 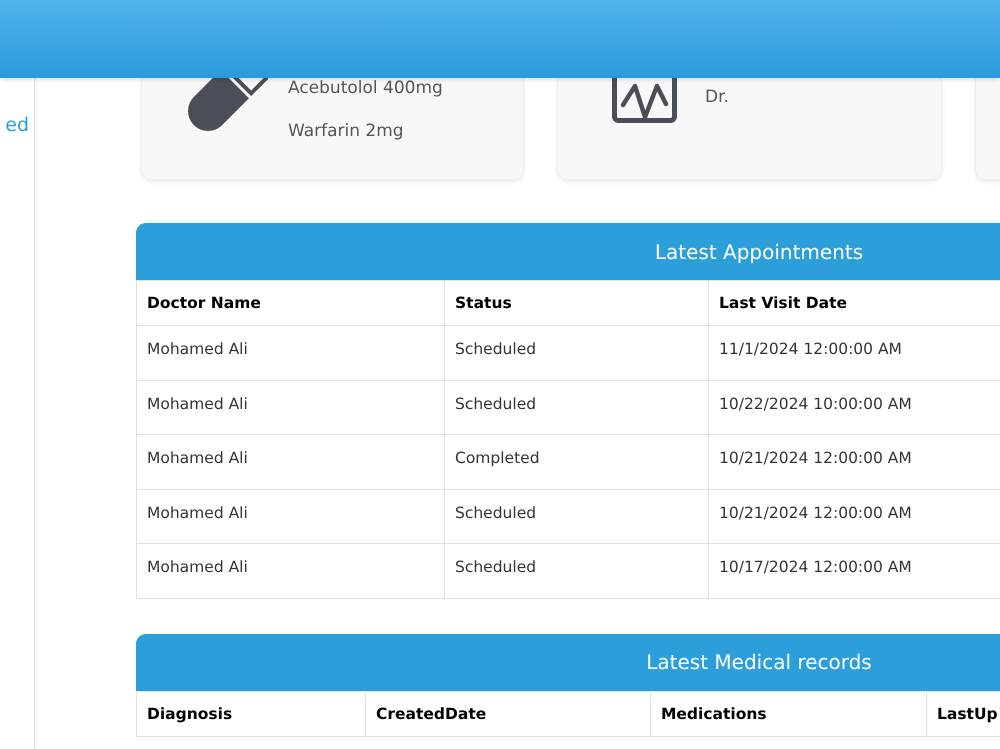 I want to click on table-cell: 10/17/2024 12:00:00 AM, so click(x=854, y=571).